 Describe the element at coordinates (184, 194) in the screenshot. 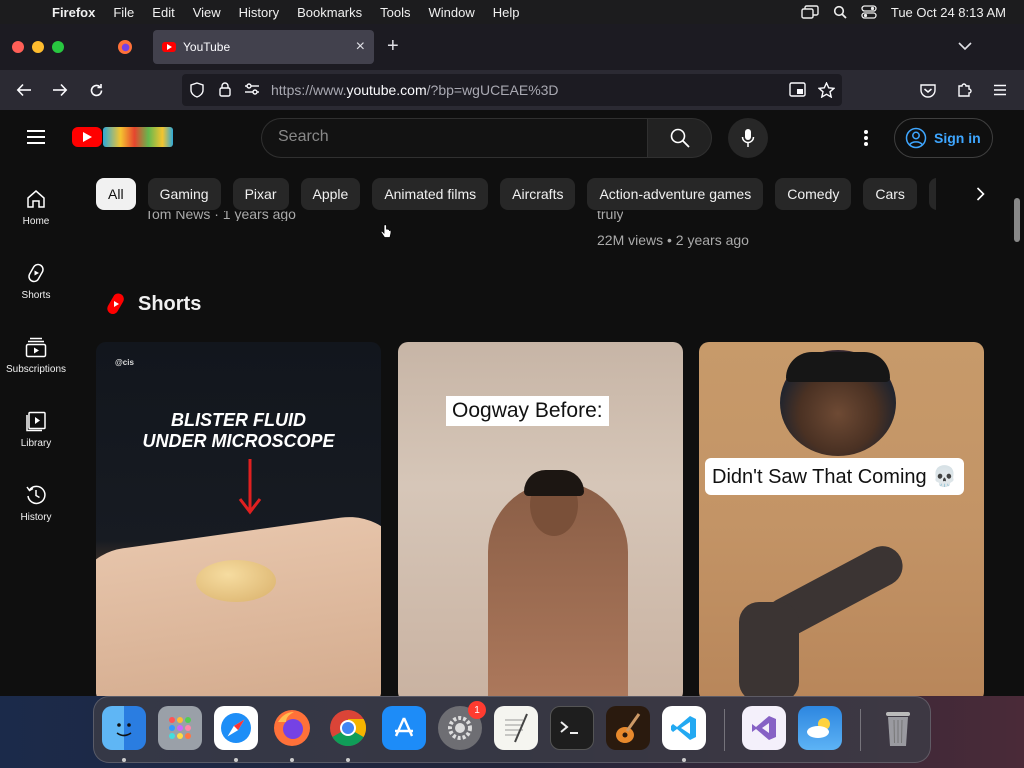

I see `chip-gaming: Gaming` at that location.